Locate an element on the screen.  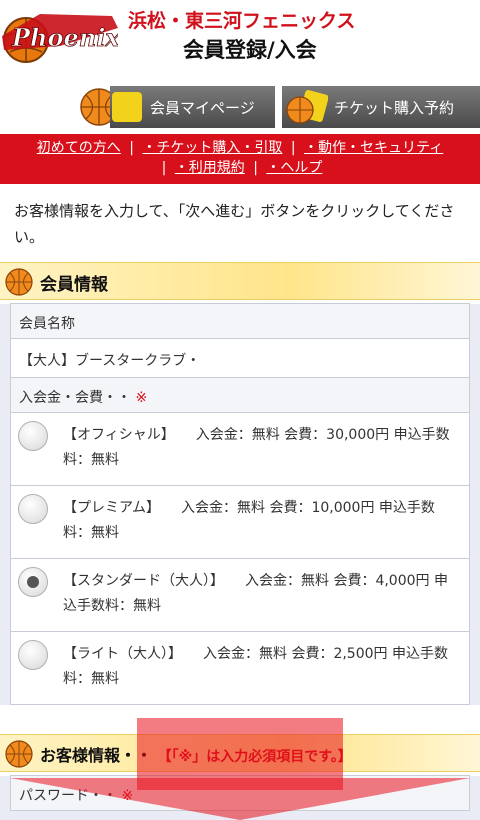
option-text: 【ライト（大人）】 入会金：無料 会費：2,500円 申込手数料：無料 is located at coordinates (255, 666).